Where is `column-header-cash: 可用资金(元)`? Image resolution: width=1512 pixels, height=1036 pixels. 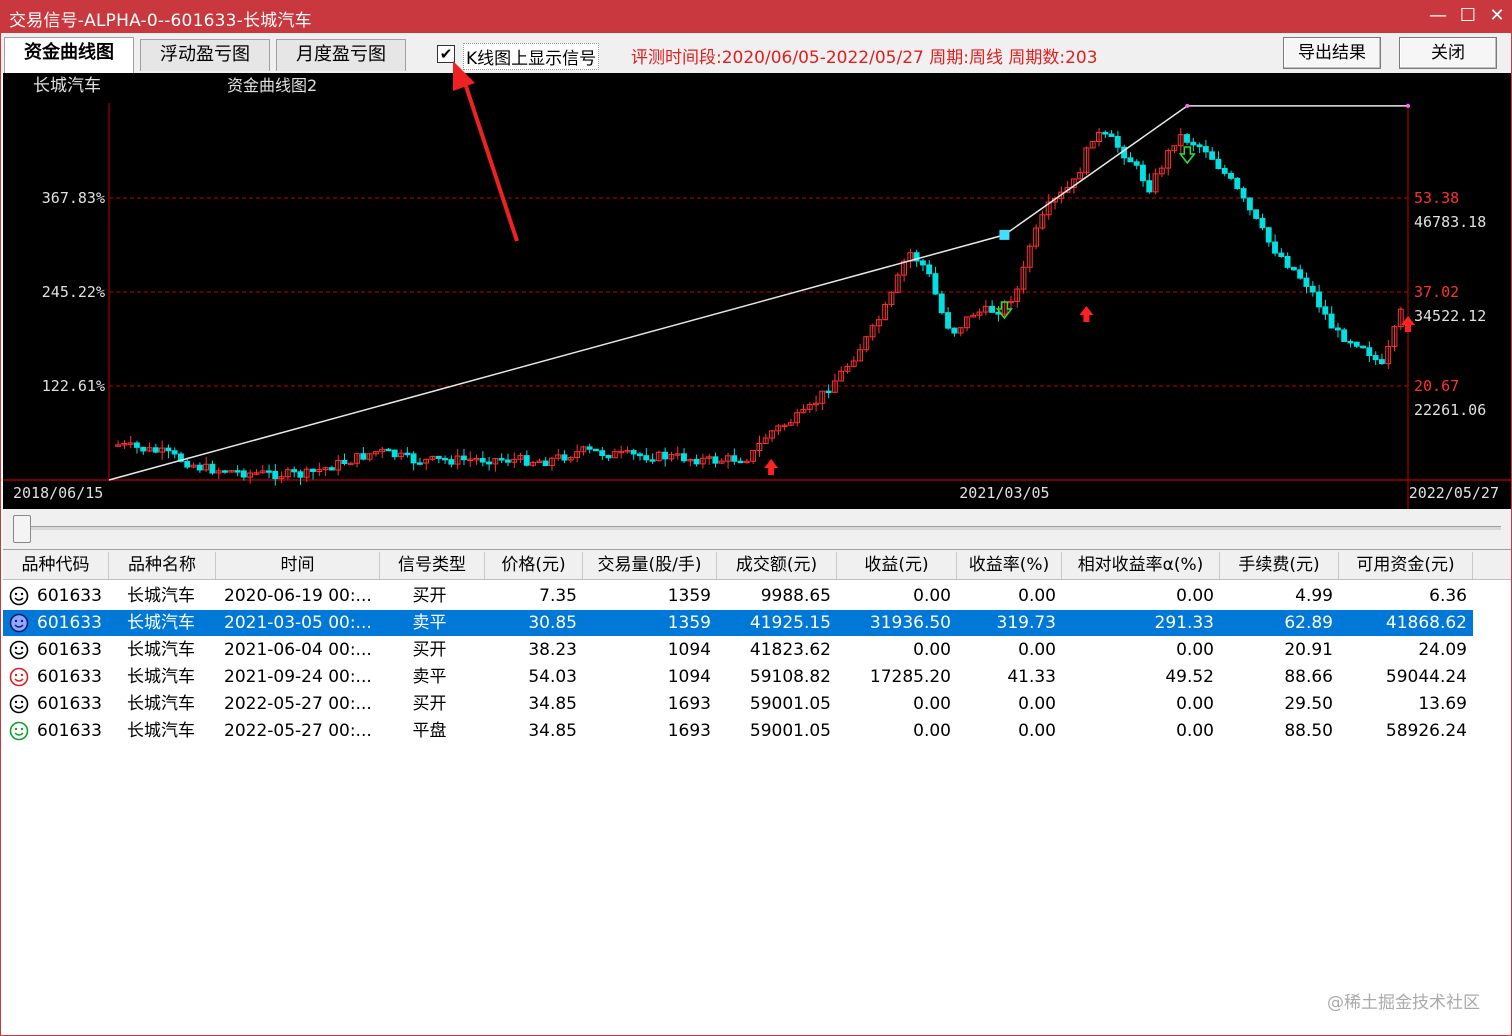
column-header-cash: 可用资金(元) is located at coordinates (1406, 565).